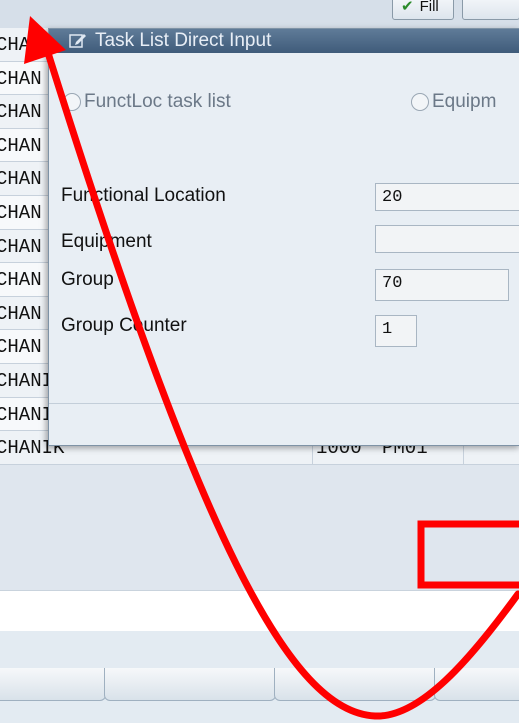 This screenshot has height=723, width=519. Describe the element at coordinates (259, 610) in the screenshot. I see `status-area` at that location.